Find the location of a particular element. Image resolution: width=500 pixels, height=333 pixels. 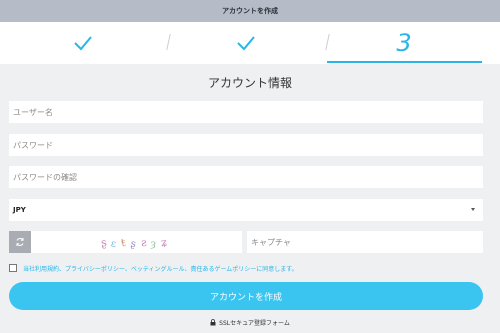

svg-text: ε is located at coordinates (113, 244).